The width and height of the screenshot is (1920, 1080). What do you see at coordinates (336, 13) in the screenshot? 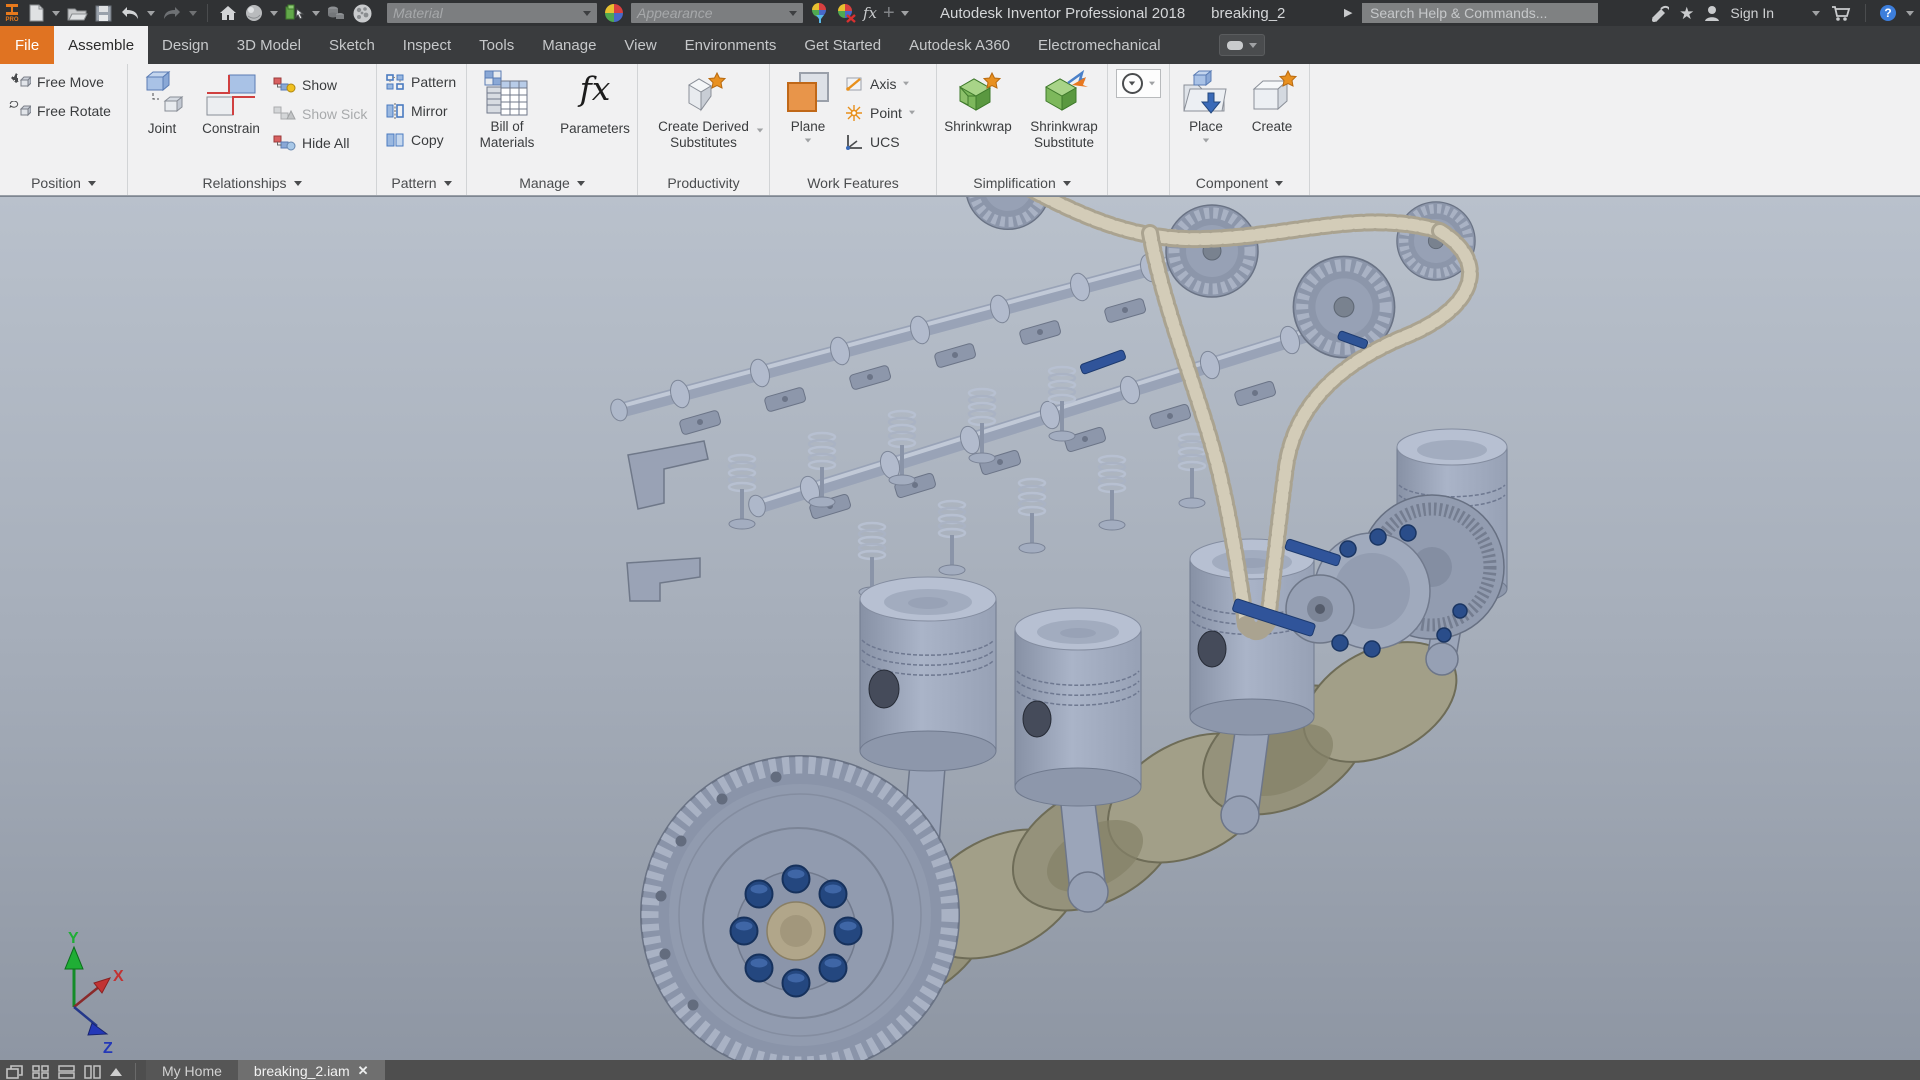
I see `cylinders-button` at bounding box center [336, 13].